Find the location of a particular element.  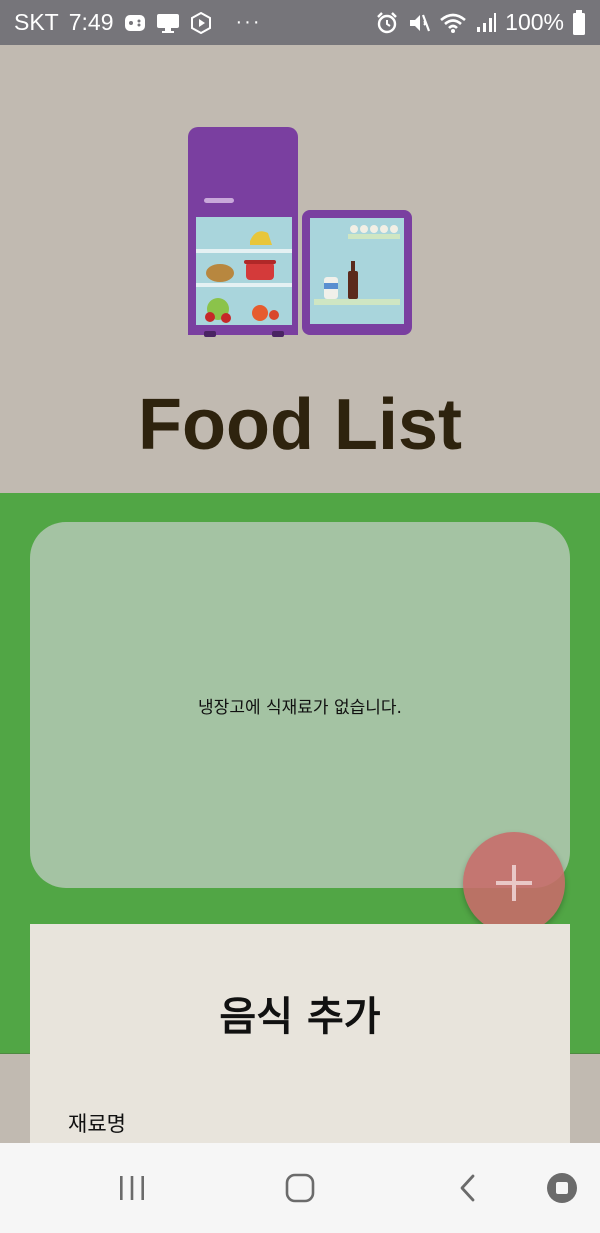

add-food-button is located at coordinates (514, 883).